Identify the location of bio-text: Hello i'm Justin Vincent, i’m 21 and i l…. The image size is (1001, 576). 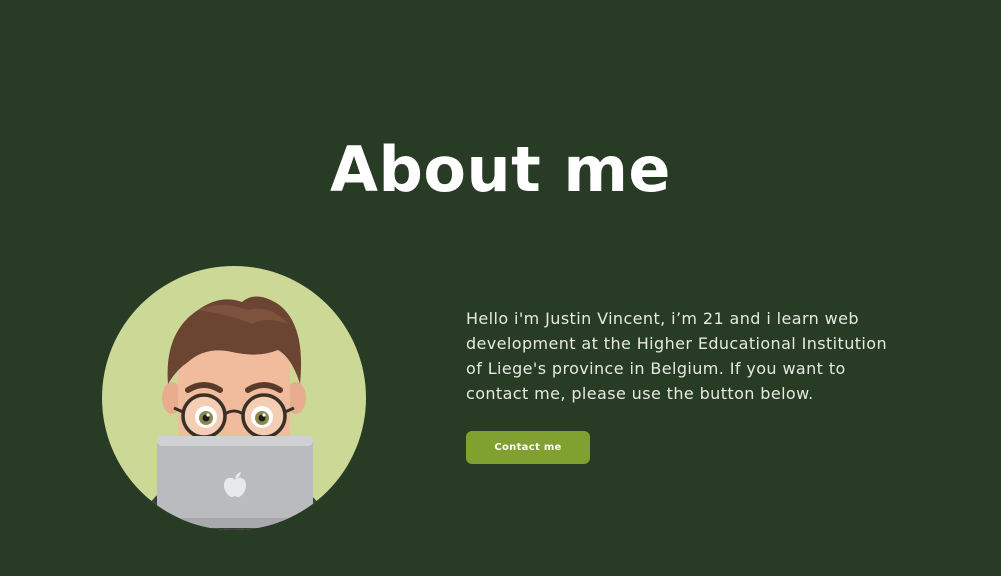
(676, 356).